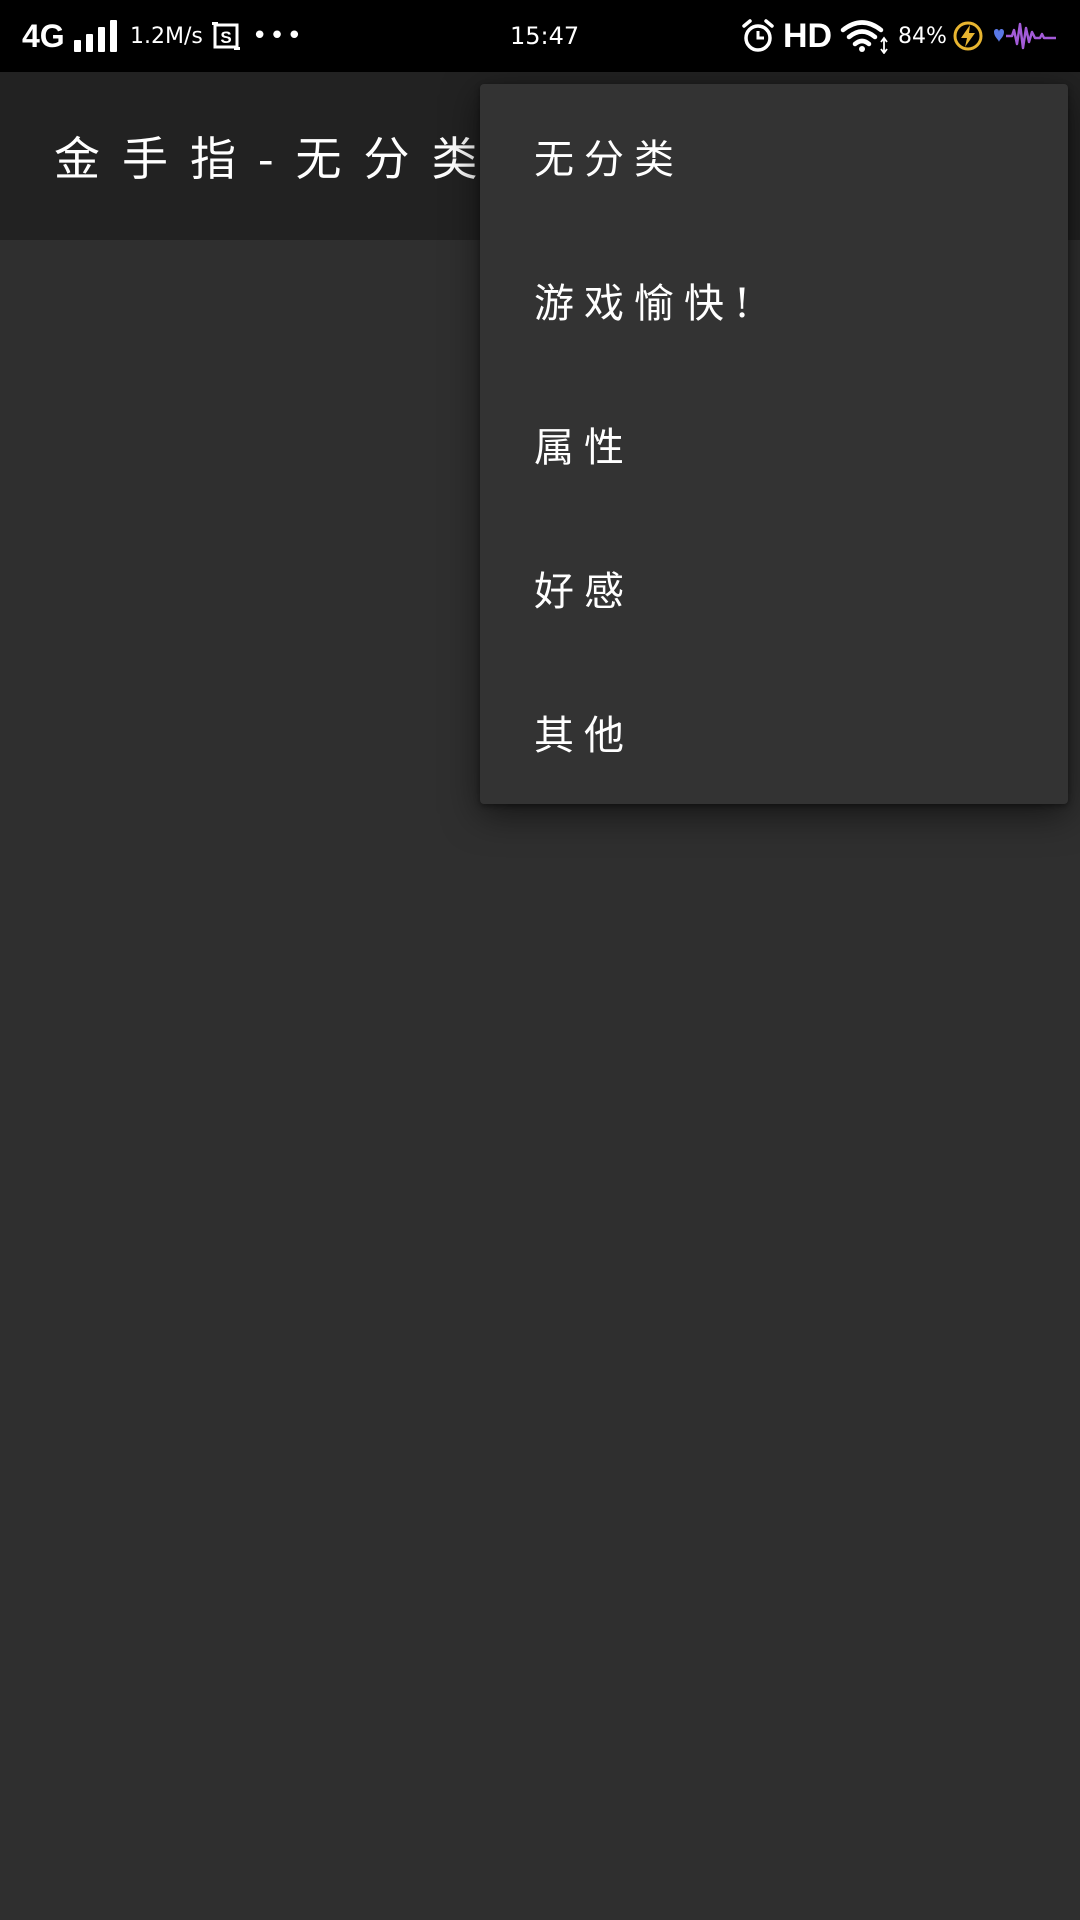 The width and height of the screenshot is (1080, 1920). I want to click on signal-icon, so click(95, 26).